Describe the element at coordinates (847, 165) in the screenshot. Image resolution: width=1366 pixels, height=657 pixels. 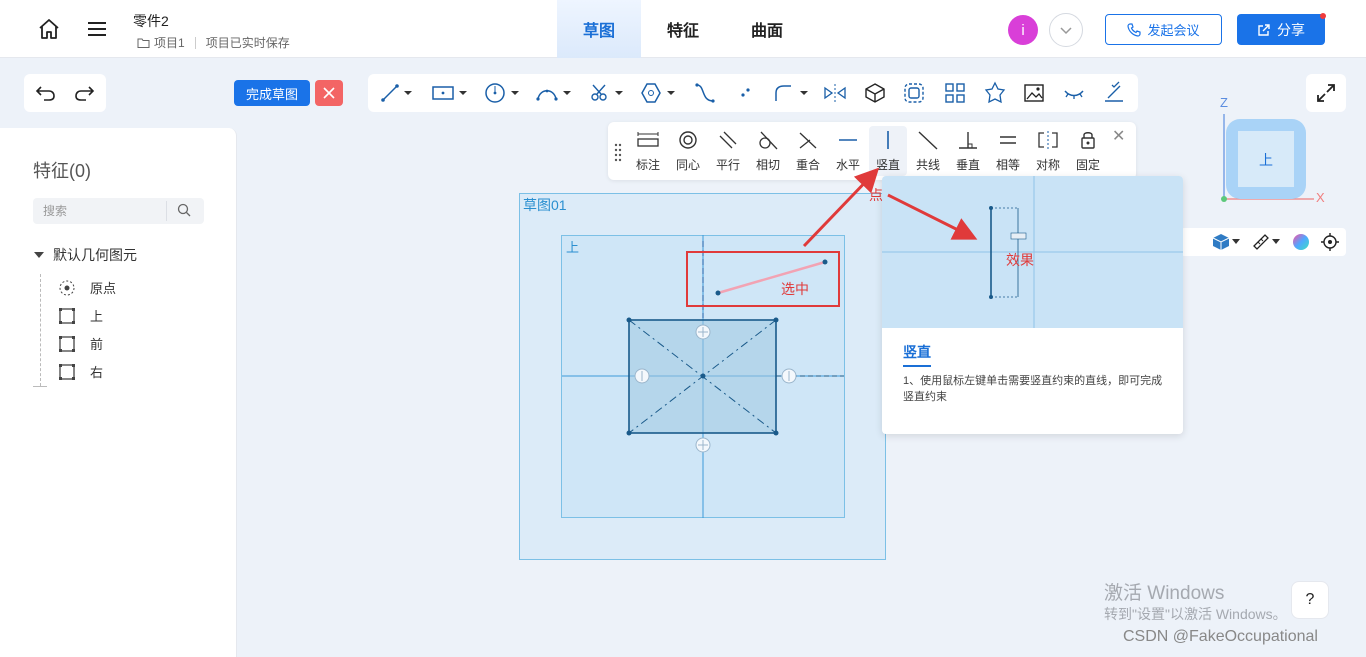
I see `constraint-label: 水平` at that location.